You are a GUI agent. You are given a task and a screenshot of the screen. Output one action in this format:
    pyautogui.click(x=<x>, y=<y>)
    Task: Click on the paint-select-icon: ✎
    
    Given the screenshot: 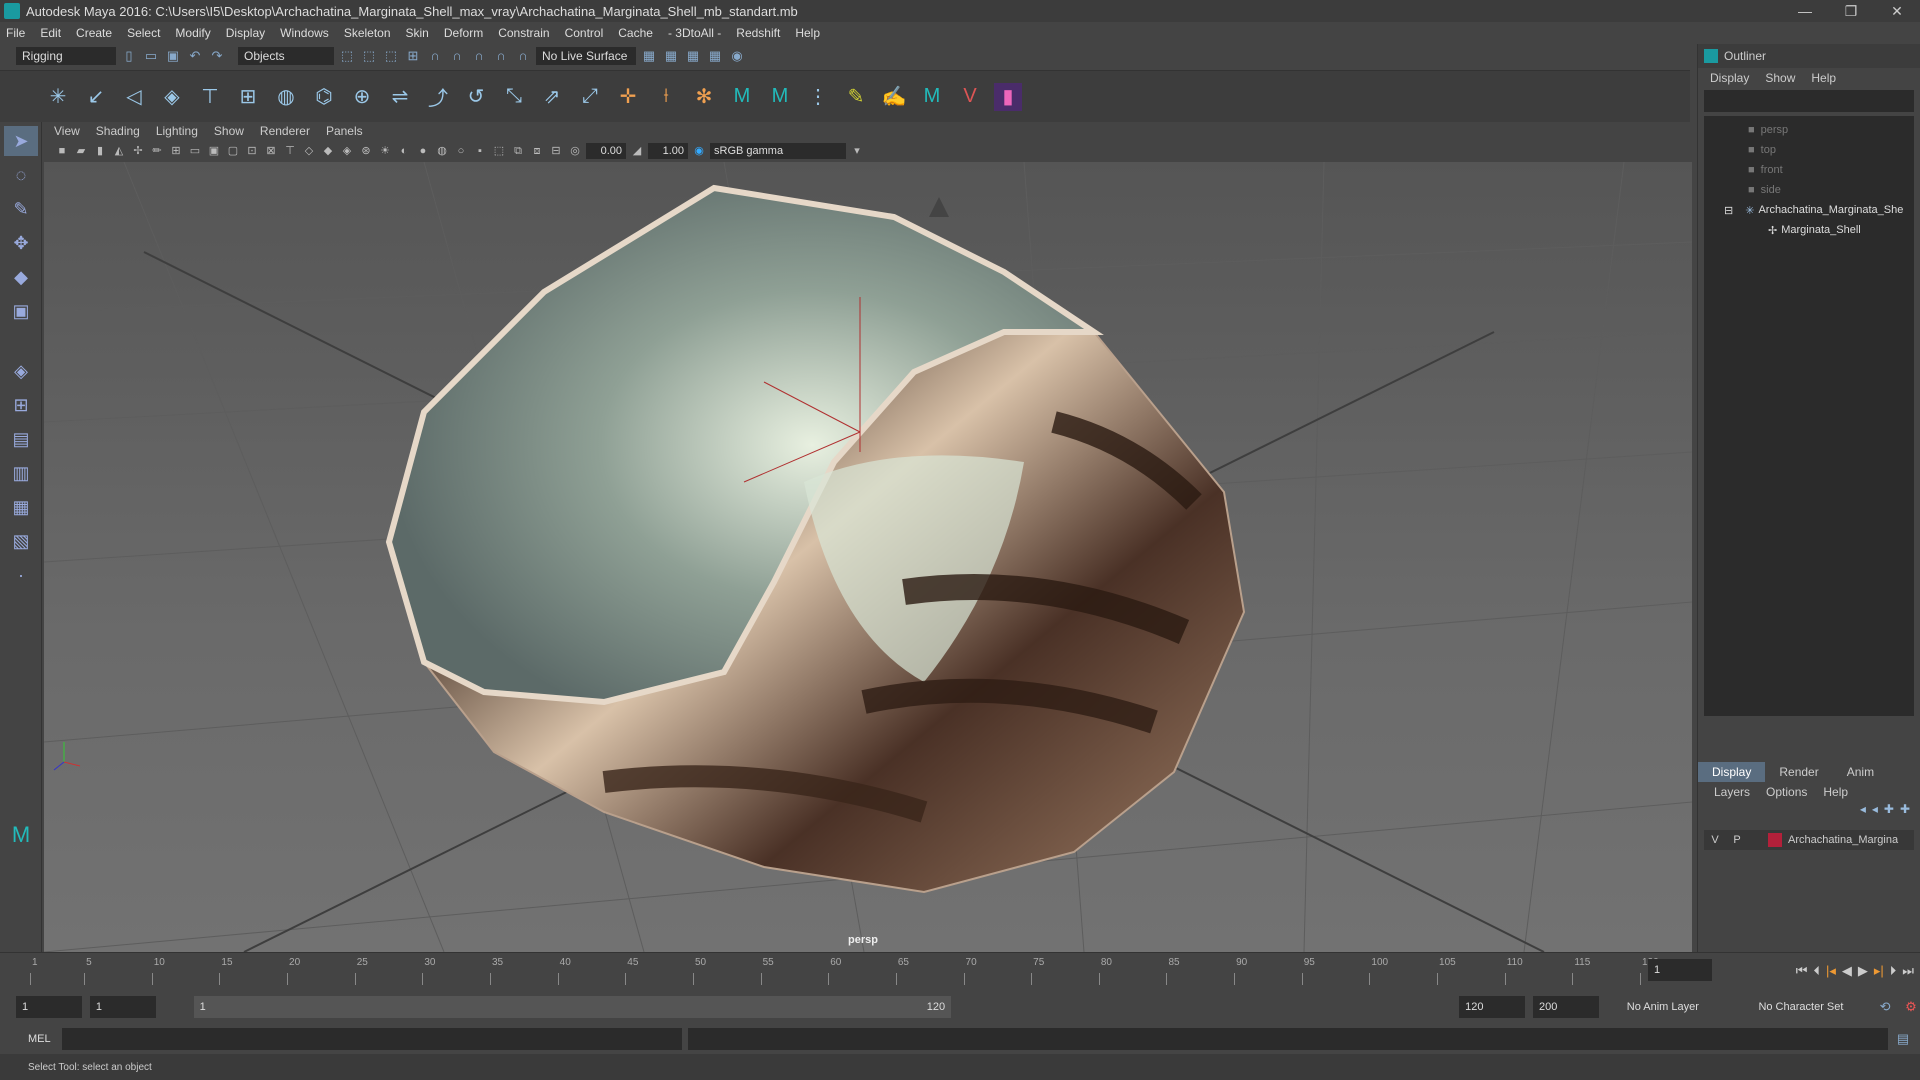 What is the action you would take?
    pyautogui.click(x=21, y=209)
    